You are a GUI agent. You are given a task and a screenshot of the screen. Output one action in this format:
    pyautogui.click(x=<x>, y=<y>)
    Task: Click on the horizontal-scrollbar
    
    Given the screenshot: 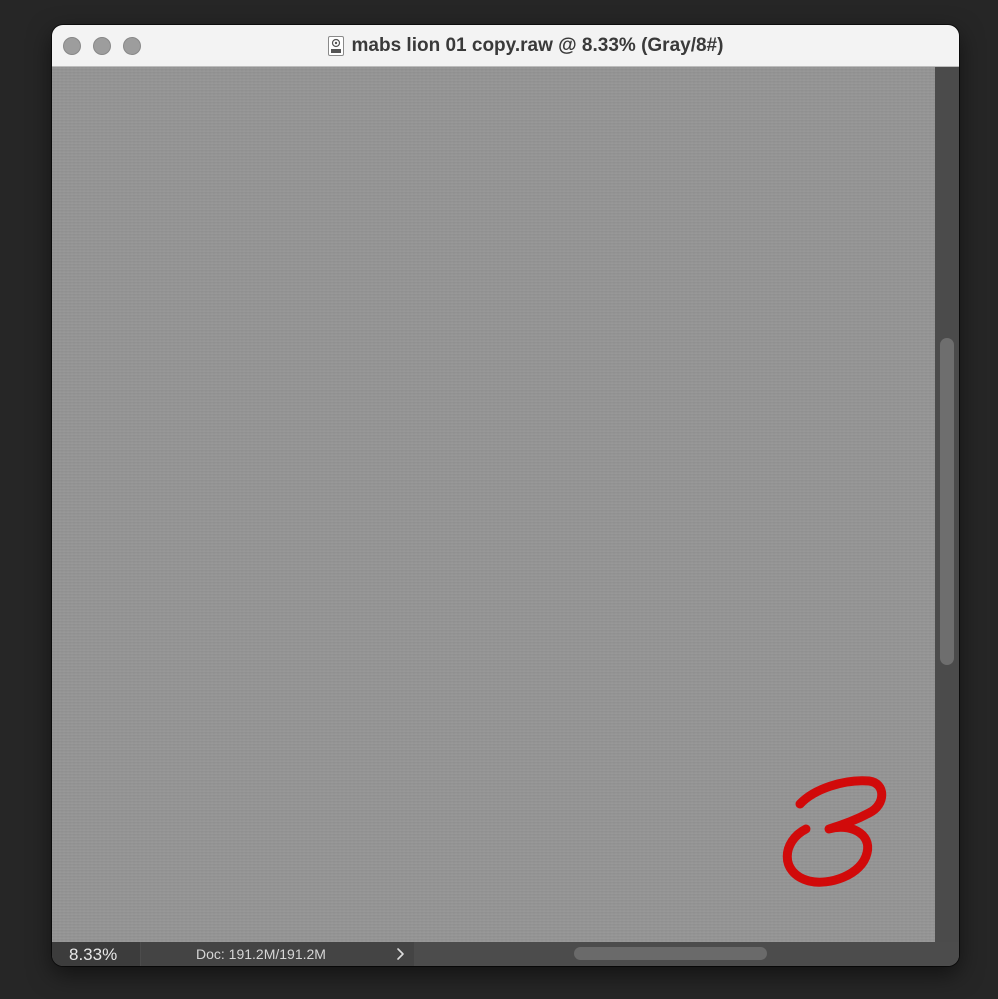 What is the action you would take?
    pyautogui.click(x=675, y=954)
    